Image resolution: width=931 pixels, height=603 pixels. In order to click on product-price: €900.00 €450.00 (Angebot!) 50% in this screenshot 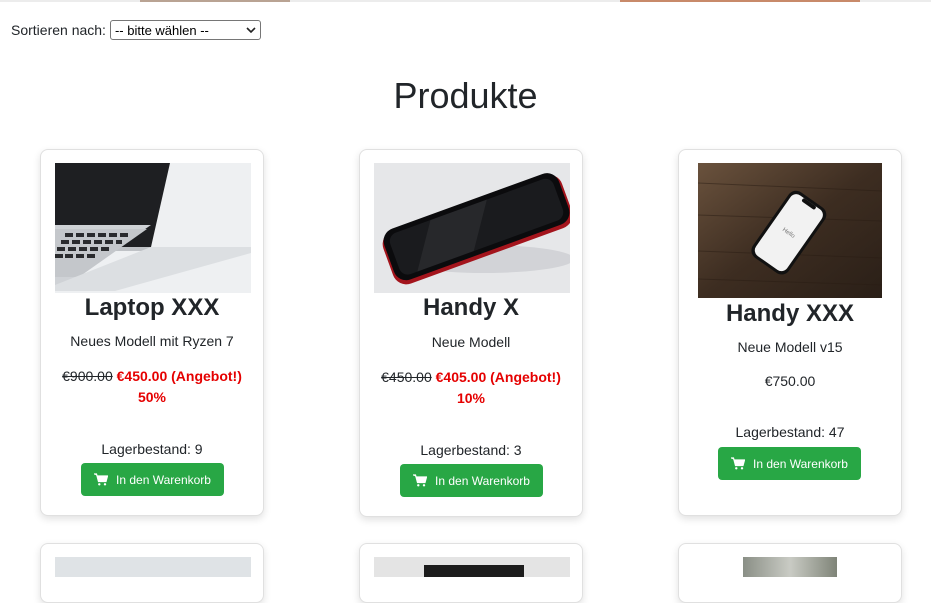, I will do `click(152, 387)`.